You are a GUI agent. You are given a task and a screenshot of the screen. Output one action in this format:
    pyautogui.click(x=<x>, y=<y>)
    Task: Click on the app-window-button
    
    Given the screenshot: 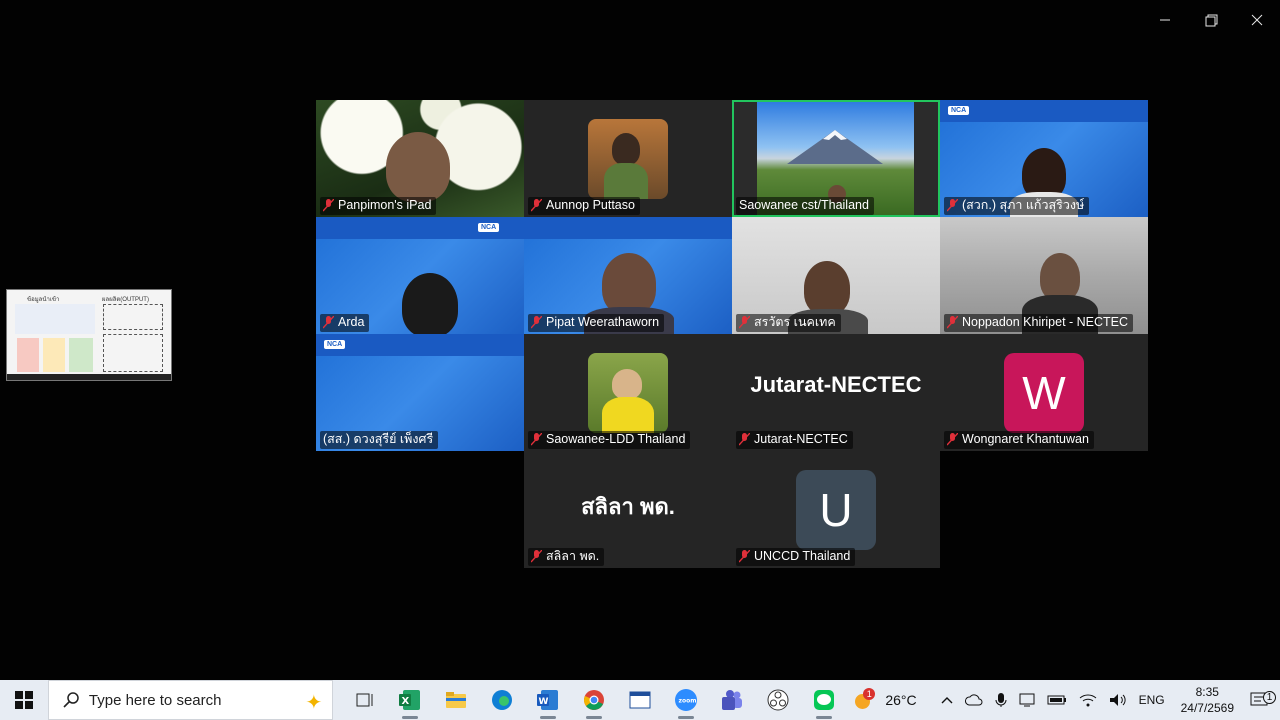 What is the action you would take?
    pyautogui.click(x=640, y=700)
    